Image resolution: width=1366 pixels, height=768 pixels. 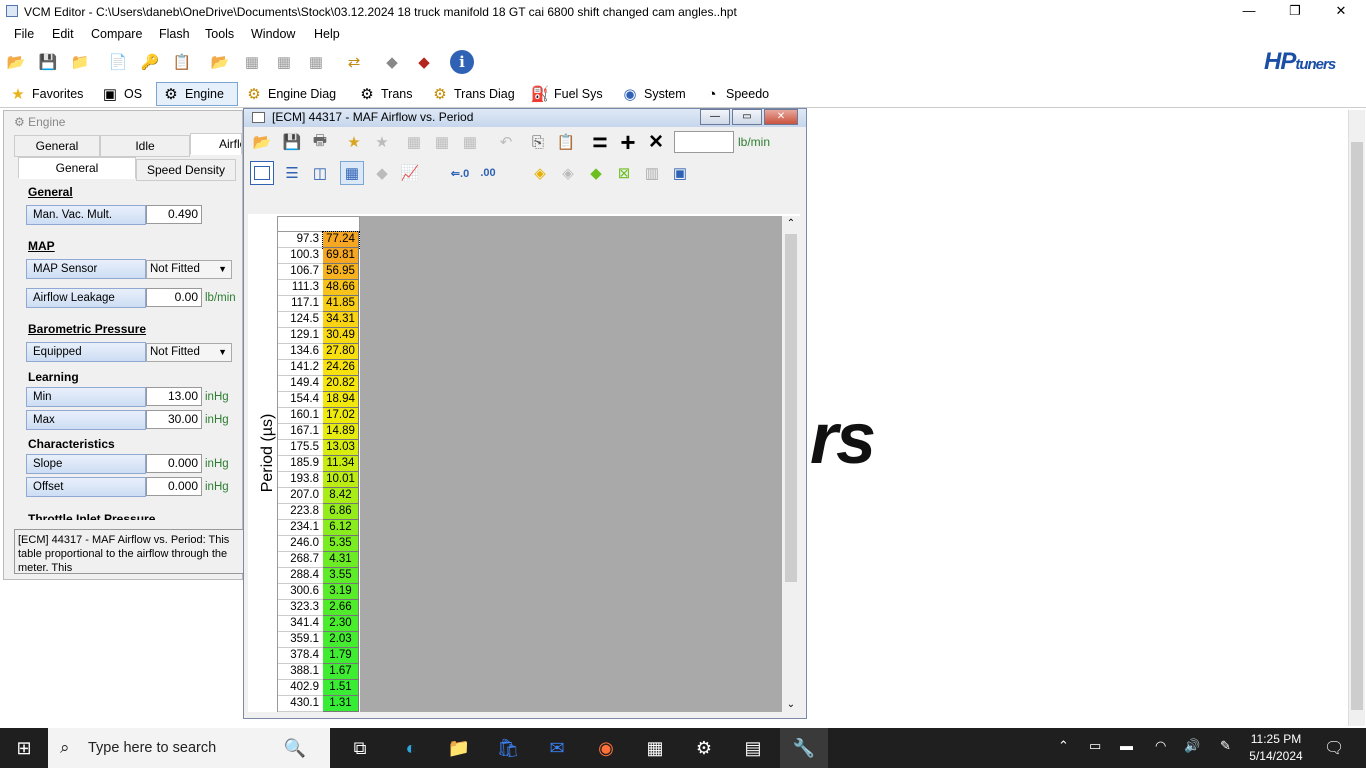 What do you see at coordinates (300, 496) in the screenshot?
I see `row-header: 207.0` at bounding box center [300, 496].